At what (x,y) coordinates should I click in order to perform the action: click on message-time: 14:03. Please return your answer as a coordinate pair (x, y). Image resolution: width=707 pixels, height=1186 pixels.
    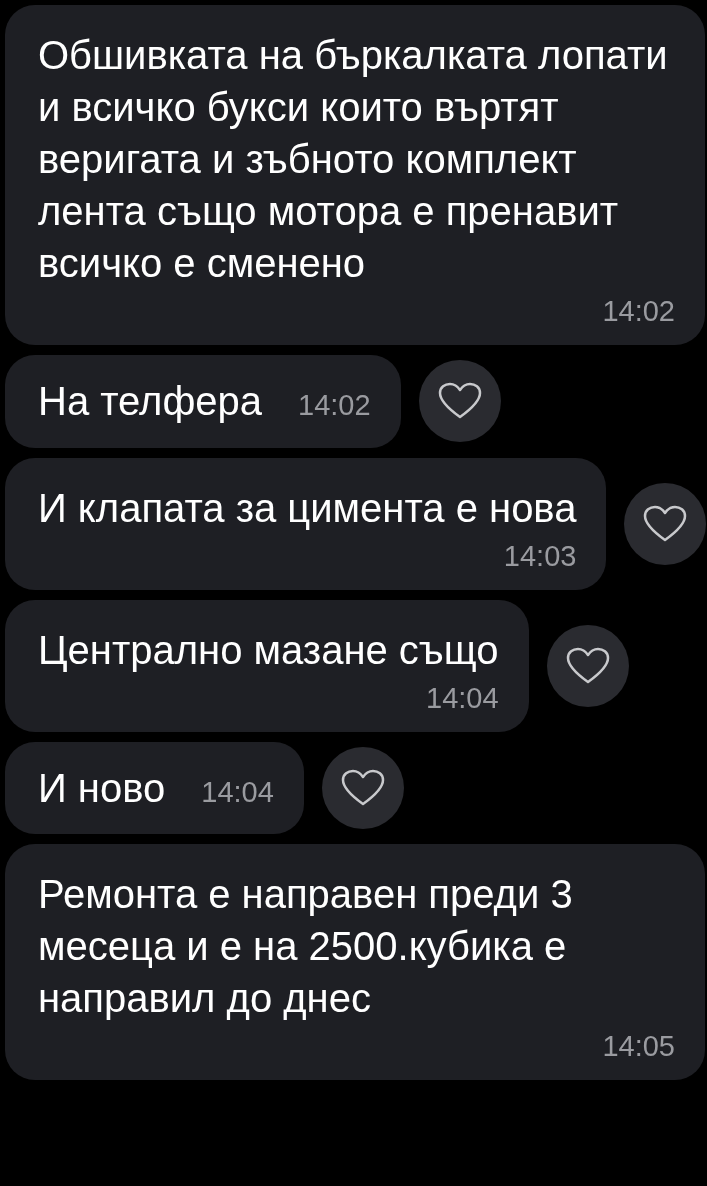
    Looking at the image, I should click on (540, 556).